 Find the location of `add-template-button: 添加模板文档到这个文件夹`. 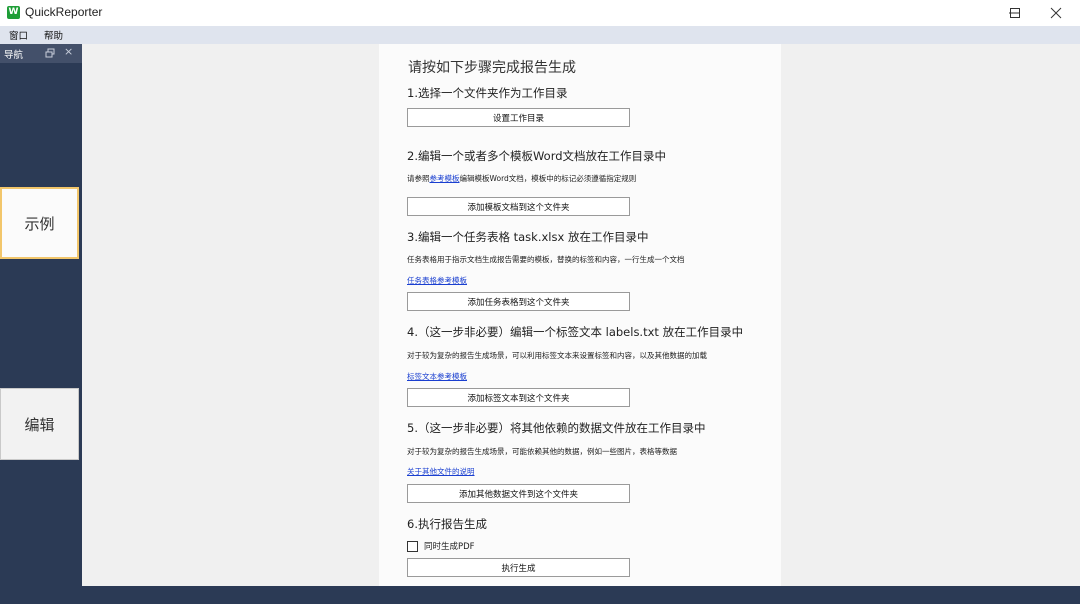

add-template-button: 添加模板文档到这个文件夹 is located at coordinates (518, 206).